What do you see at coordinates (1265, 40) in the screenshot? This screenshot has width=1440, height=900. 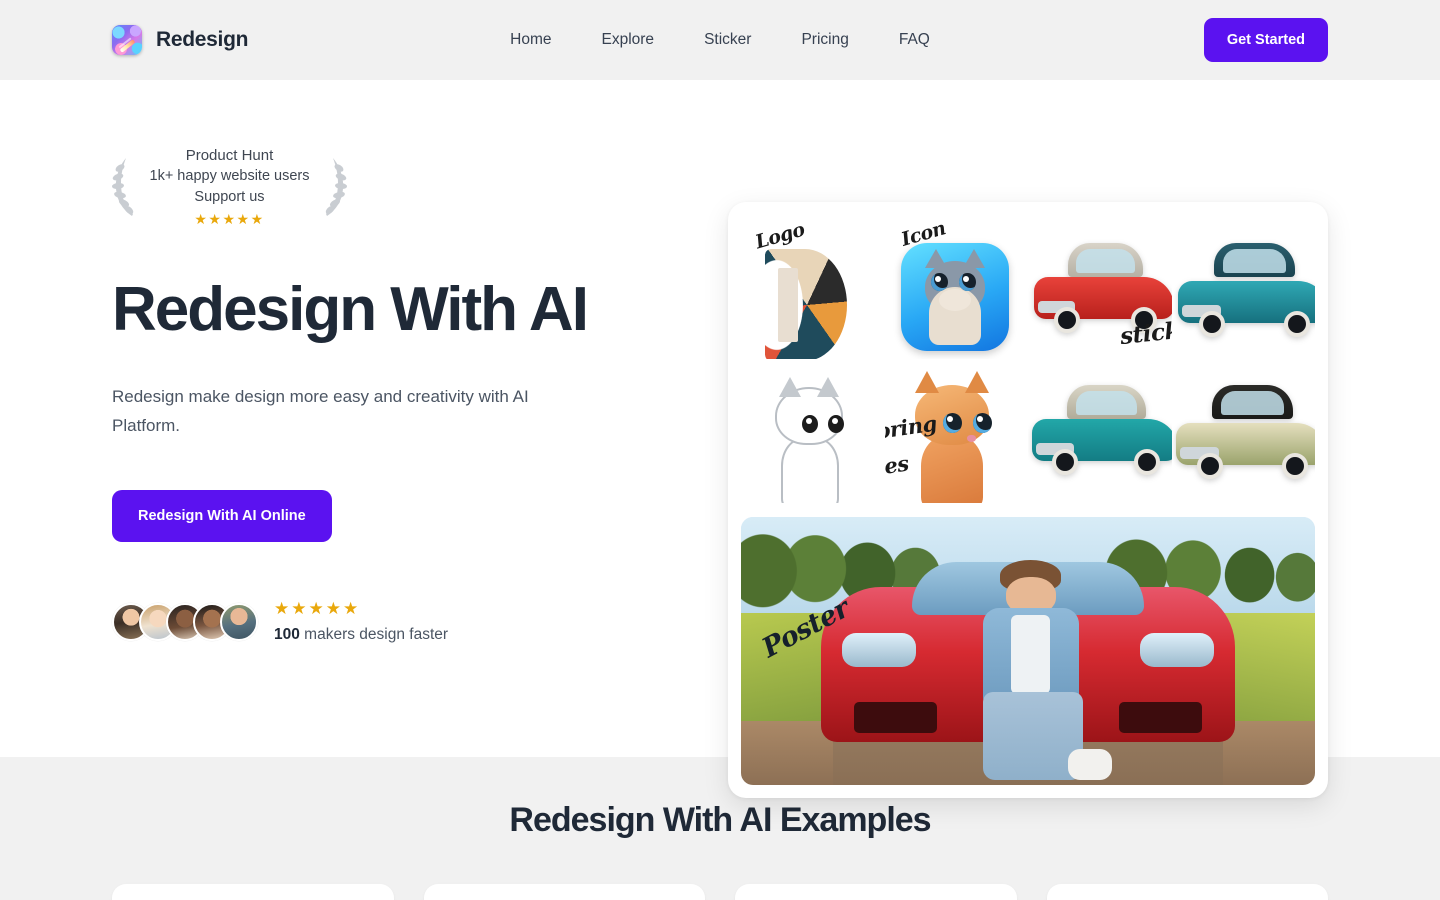 I see `get-started-button: Get Started` at bounding box center [1265, 40].